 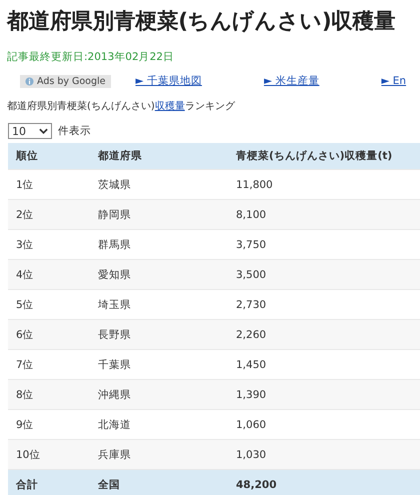 What do you see at coordinates (201, 22) in the screenshot?
I see `page-title: 都道府県別青梗菜(ちんげんさい)収穫量` at bounding box center [201, 22].